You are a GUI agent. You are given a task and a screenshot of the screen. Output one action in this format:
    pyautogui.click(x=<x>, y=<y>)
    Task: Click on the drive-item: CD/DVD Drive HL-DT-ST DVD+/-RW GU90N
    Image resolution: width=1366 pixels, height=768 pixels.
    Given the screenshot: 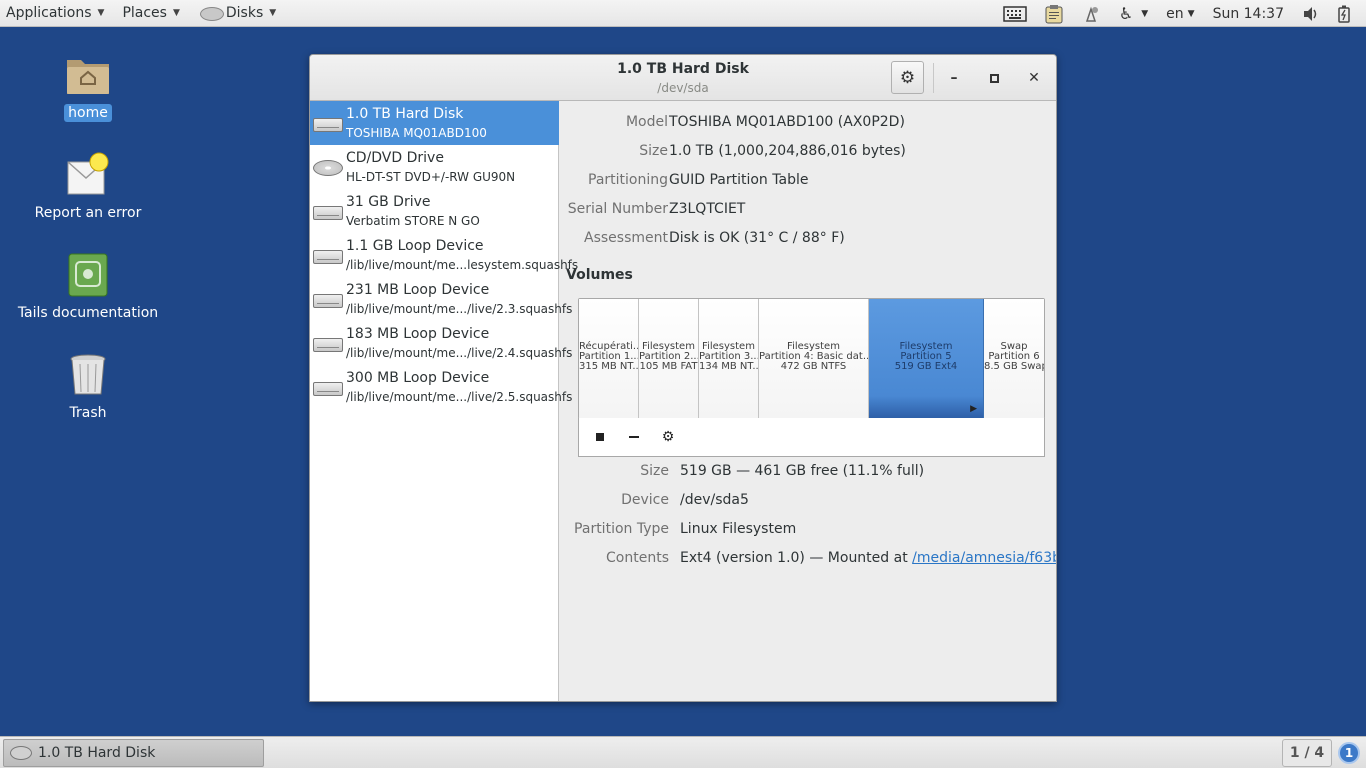 What is the action you would take?
    pyautogui.click(x=434, y=167)
    